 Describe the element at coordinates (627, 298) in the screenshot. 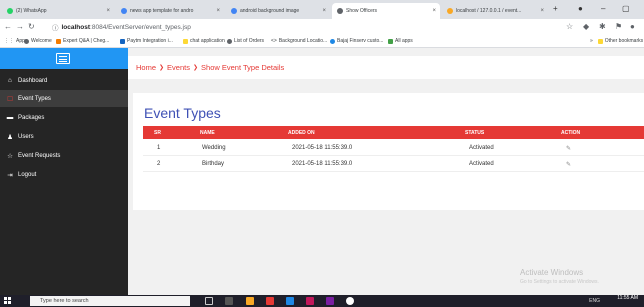

I see `clock: 11:55 AM` at that location.